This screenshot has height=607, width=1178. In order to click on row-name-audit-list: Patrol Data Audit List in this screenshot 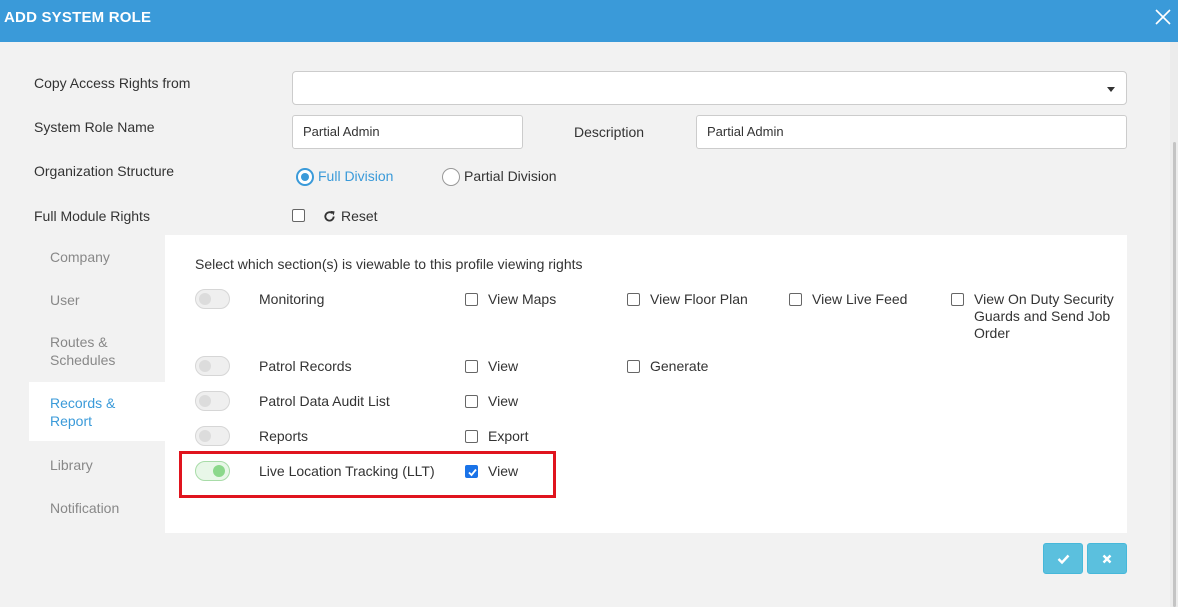, I will do `click(324, 401)`.